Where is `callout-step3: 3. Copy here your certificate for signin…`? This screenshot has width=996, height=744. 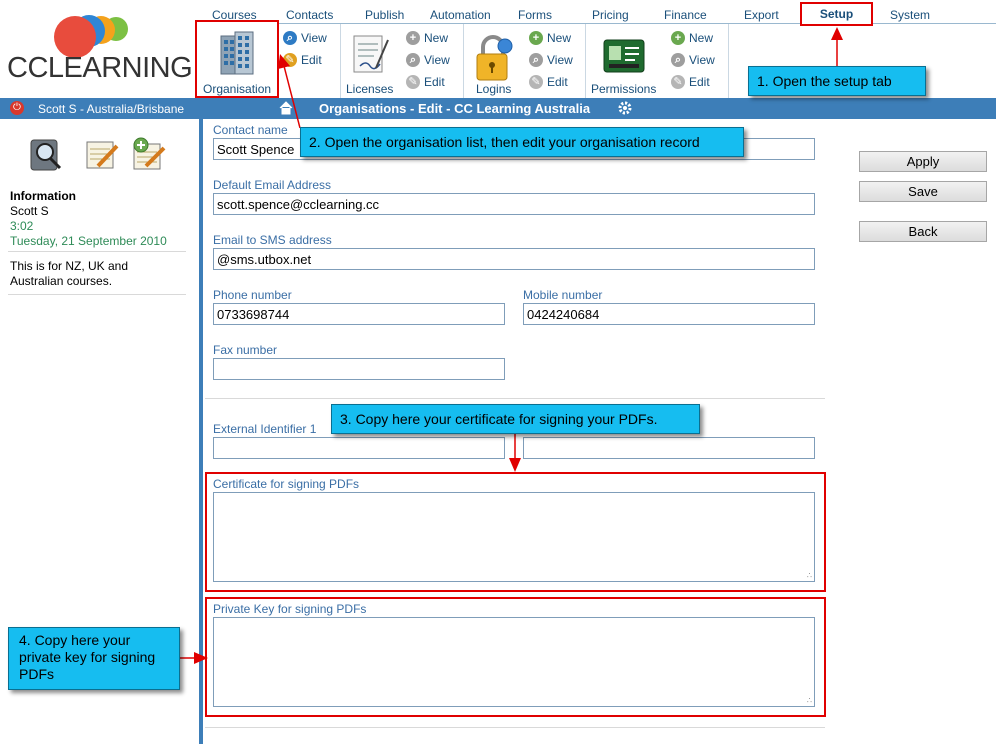 callout-step3: 3. Copy here your certificate for signin… is located at coordinates (515, 419).